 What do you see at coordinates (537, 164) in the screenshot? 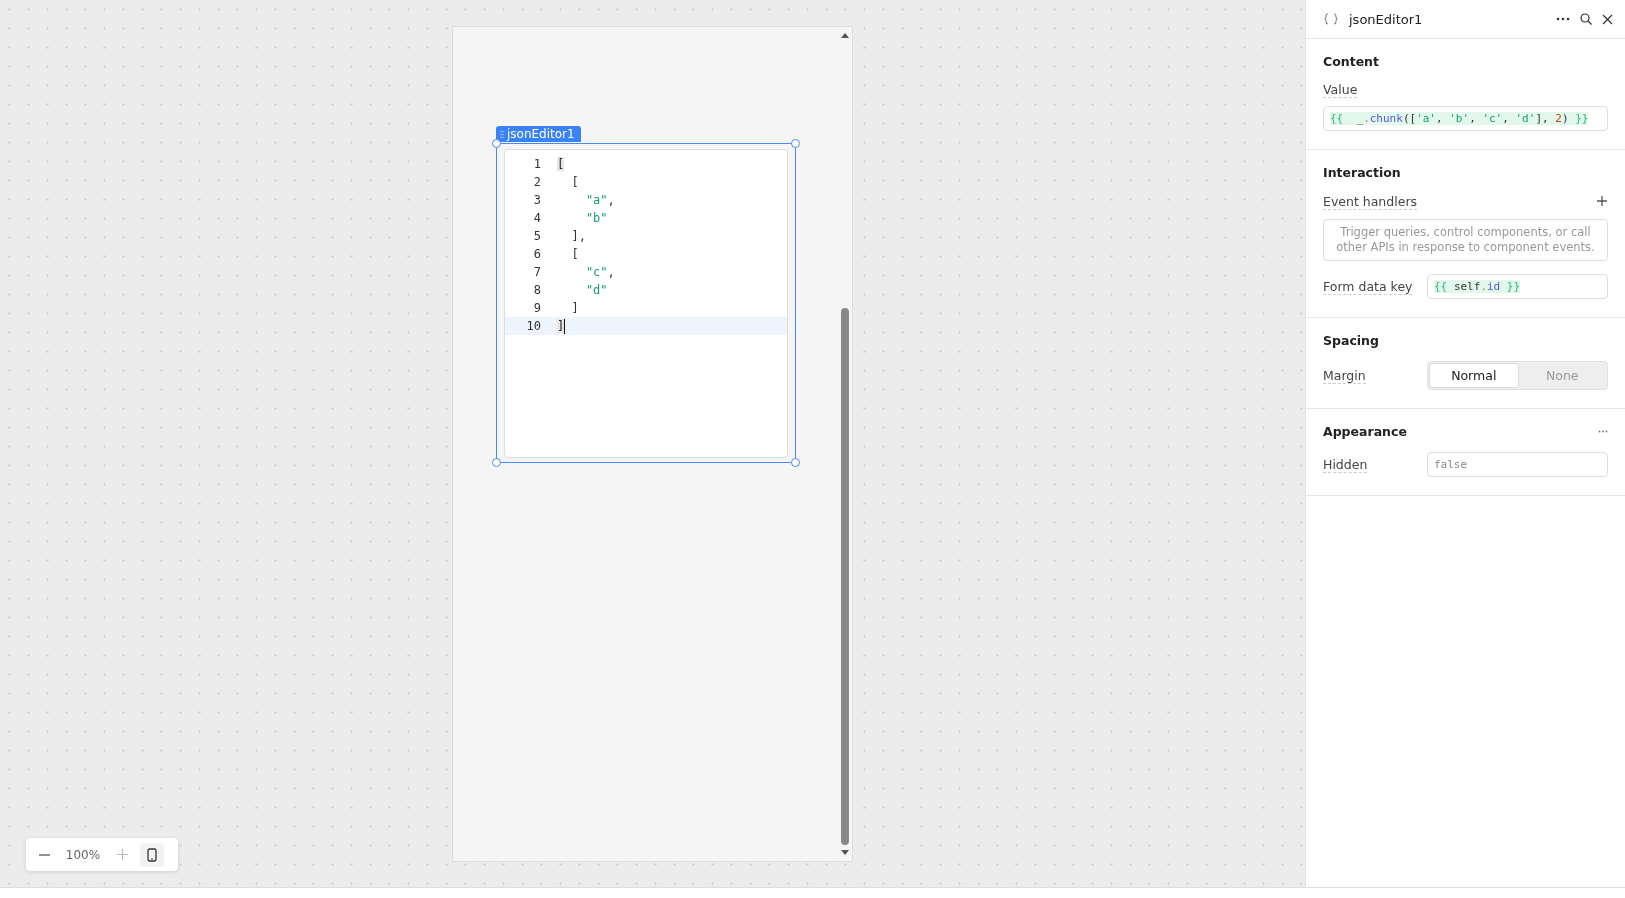
I see `line-number: 1` at bounding box center [537, 164].